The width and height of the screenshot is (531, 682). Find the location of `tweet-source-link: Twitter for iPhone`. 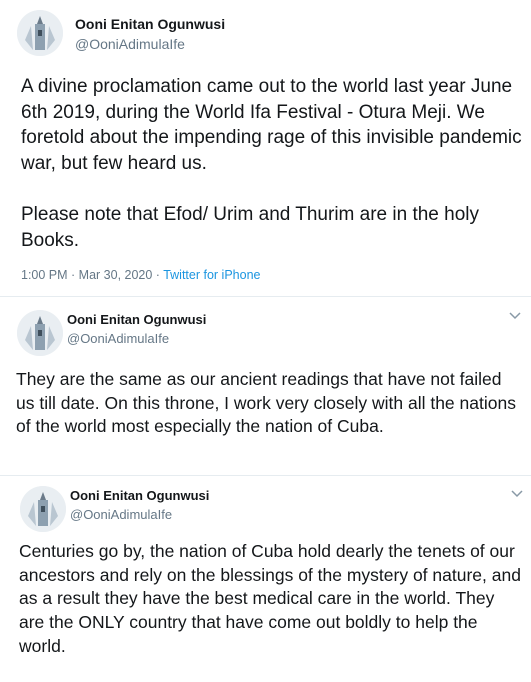

tweet-source-link: Twitter for iPhone is located at coordinates (211, 275).